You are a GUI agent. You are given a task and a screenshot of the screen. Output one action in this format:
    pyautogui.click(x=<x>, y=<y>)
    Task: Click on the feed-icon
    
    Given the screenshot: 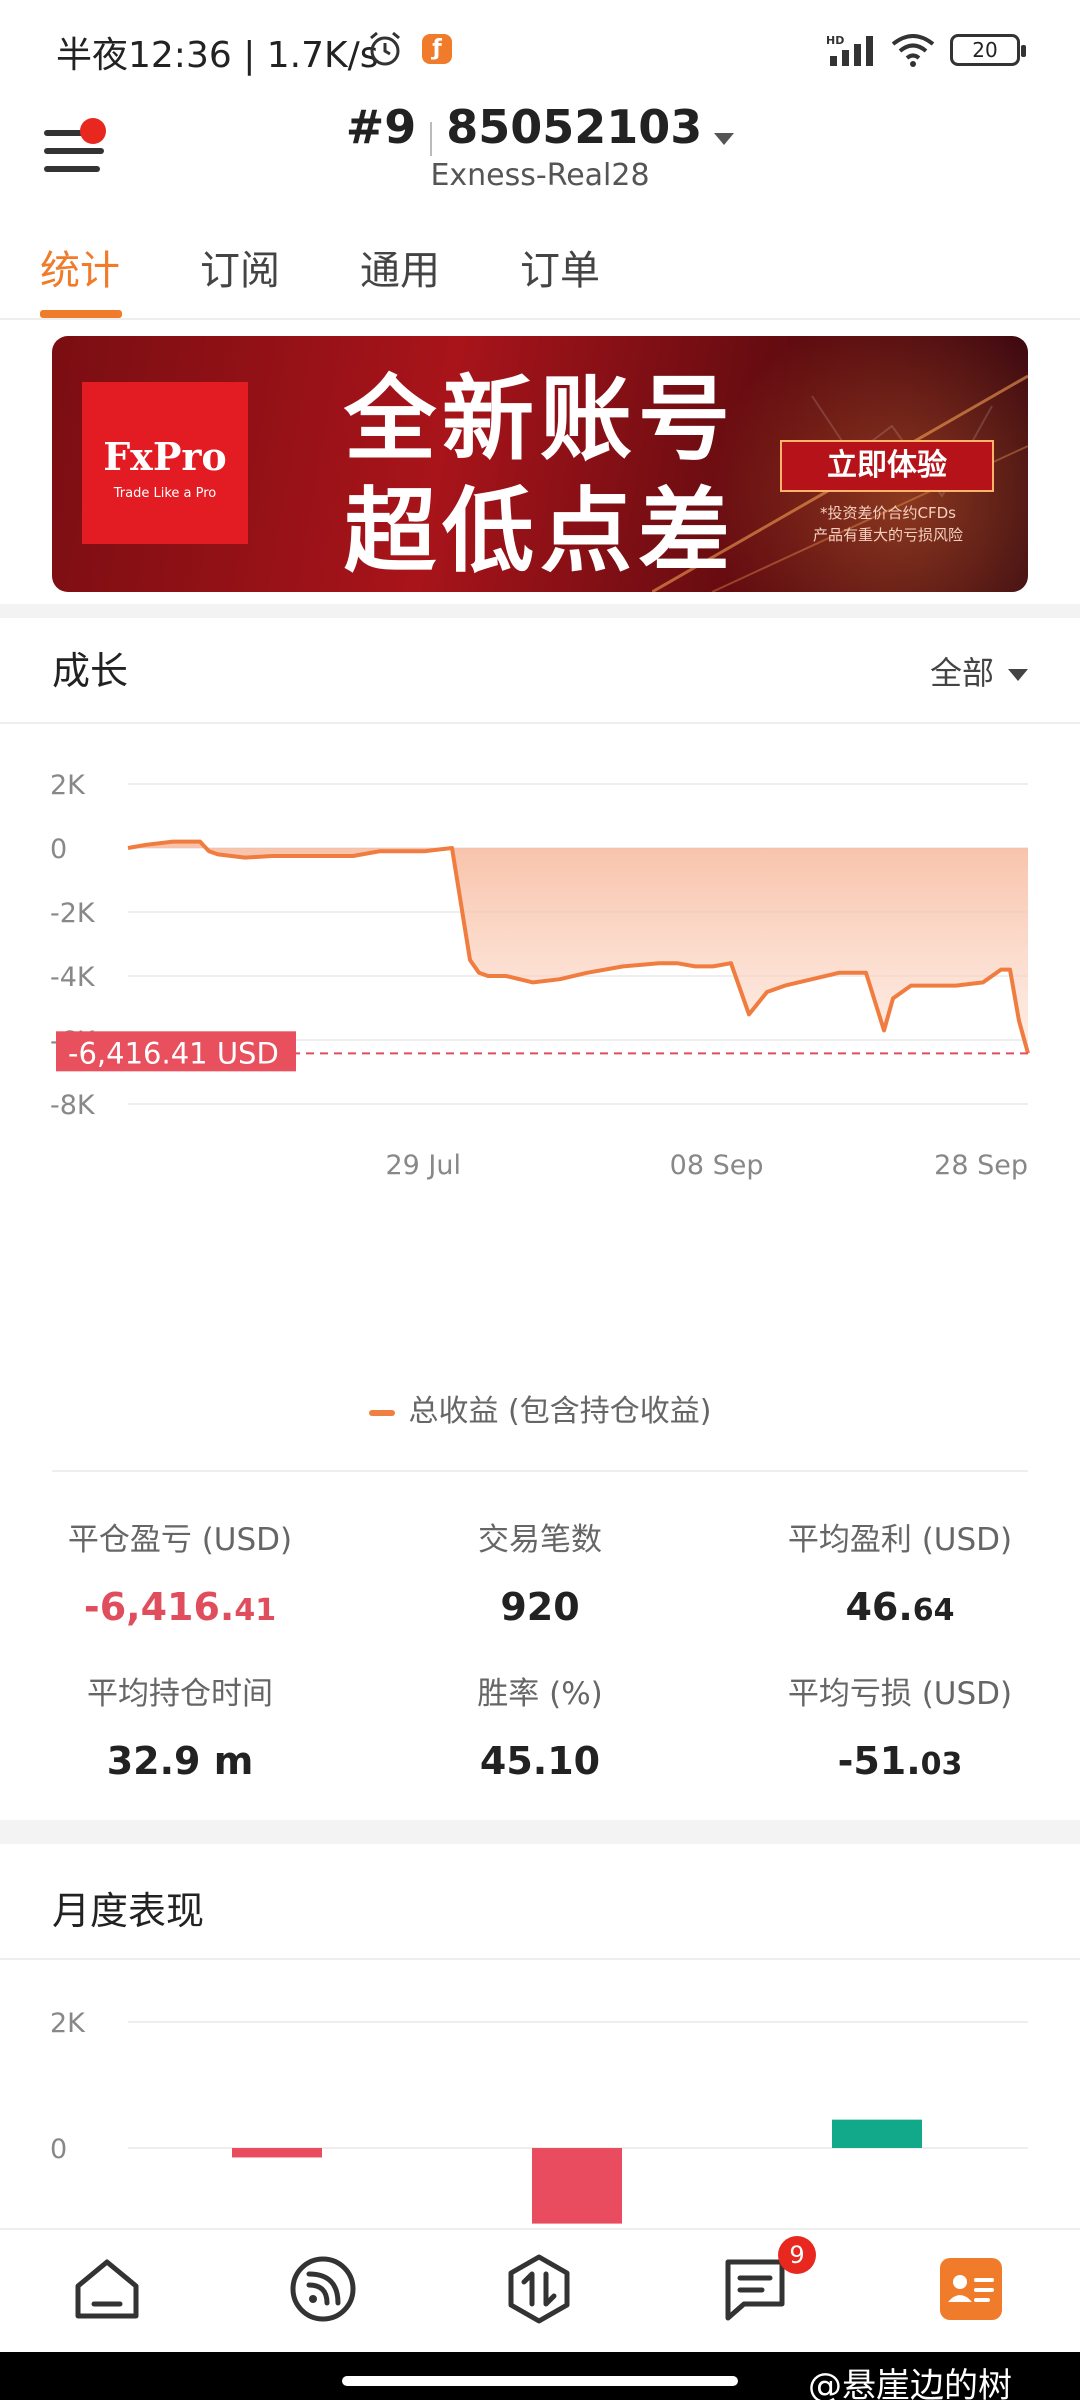 What is the action you would take?
    pyautogui.click(x=323, y=2289)
    